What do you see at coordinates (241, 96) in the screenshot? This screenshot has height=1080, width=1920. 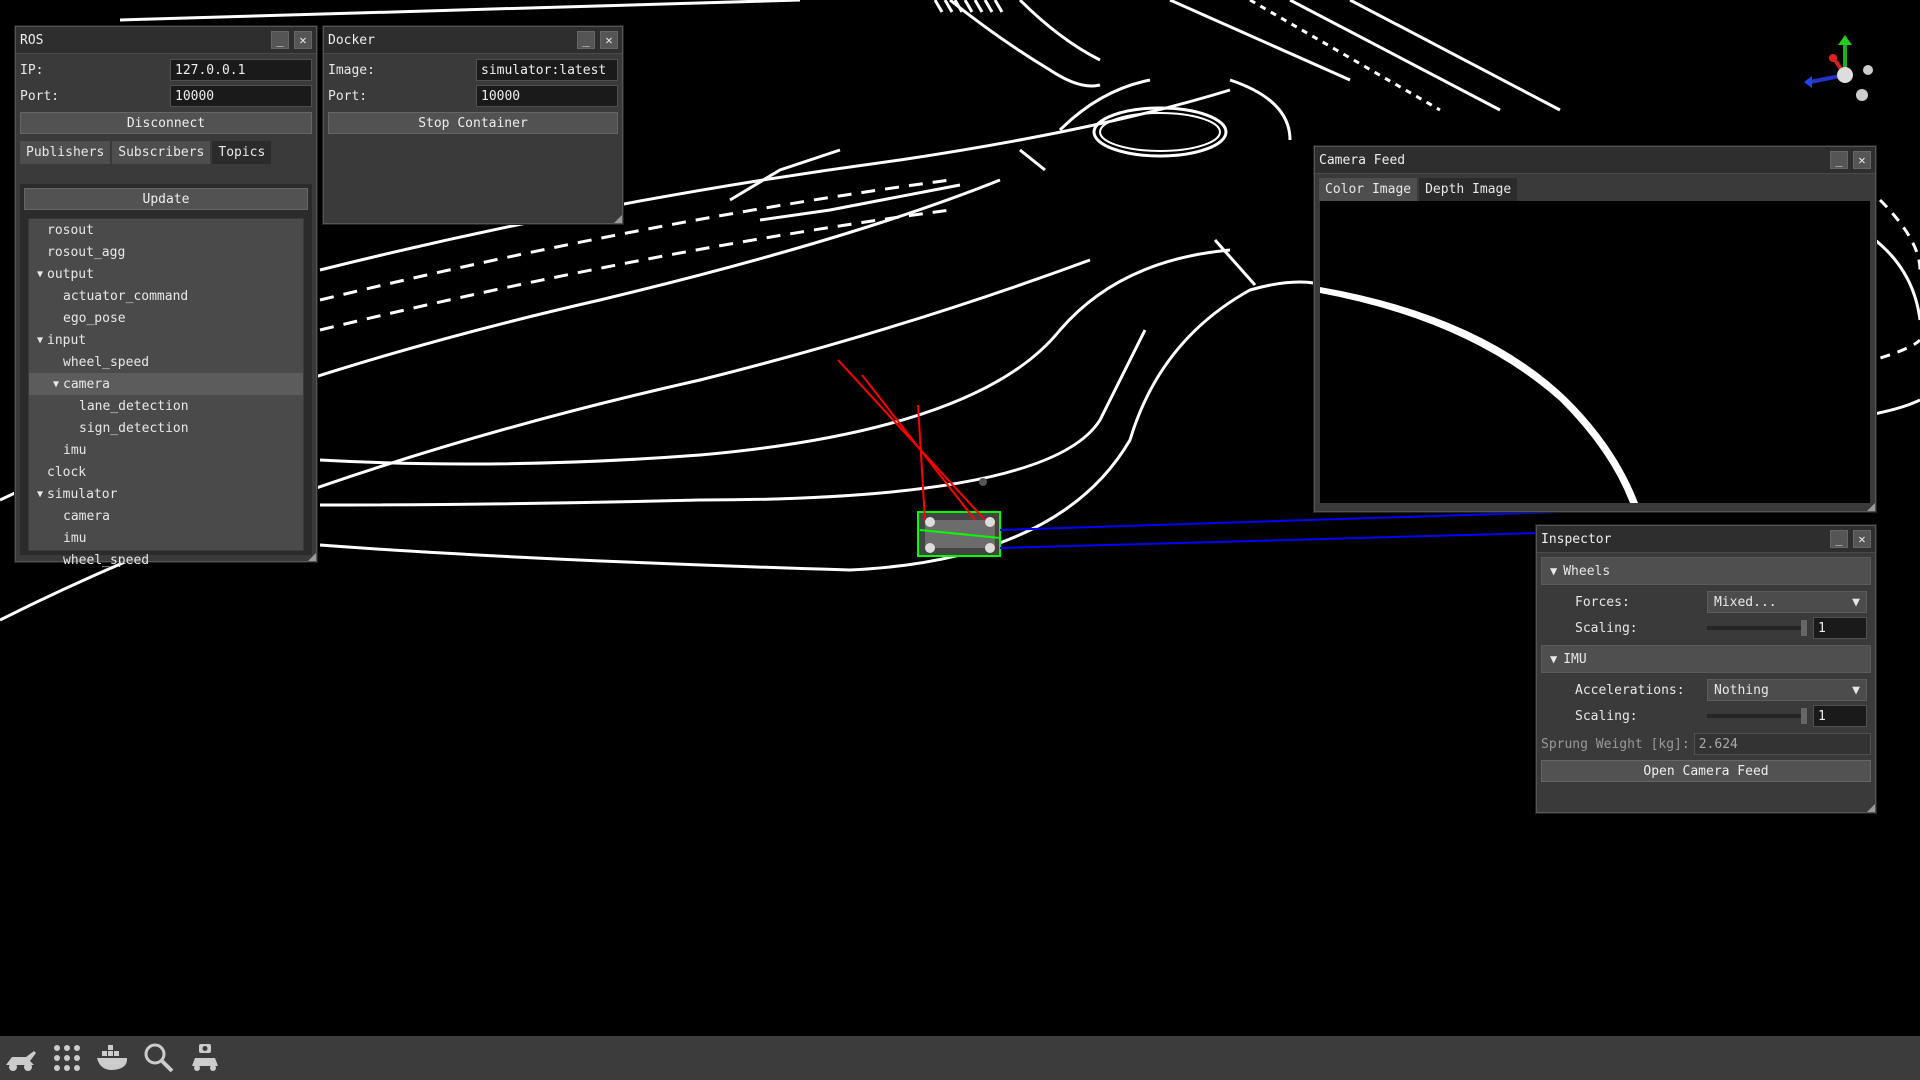 I see `ros-port-input: 10000` at bounding box center [241, 96].